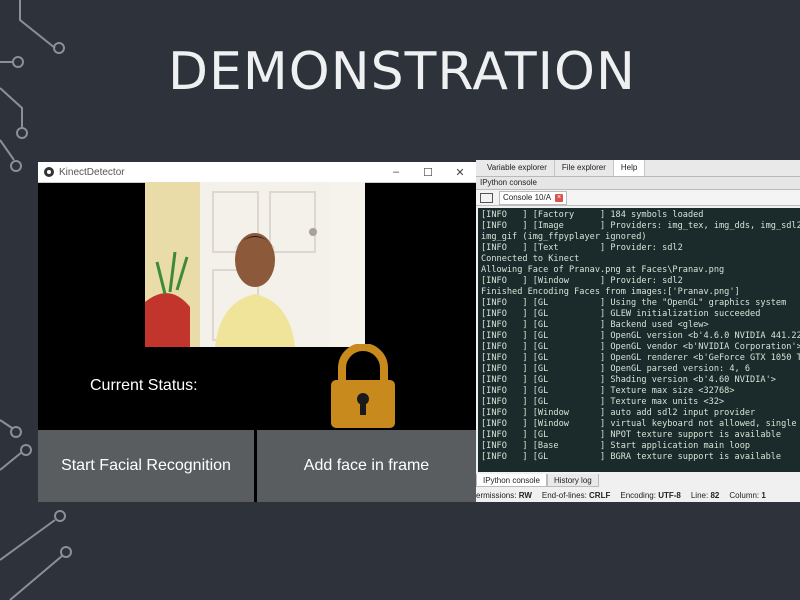  Describe the element at coordinates (402, 72) in the screenshot. I see `slide-title: DEMONSTRATION` at that location.